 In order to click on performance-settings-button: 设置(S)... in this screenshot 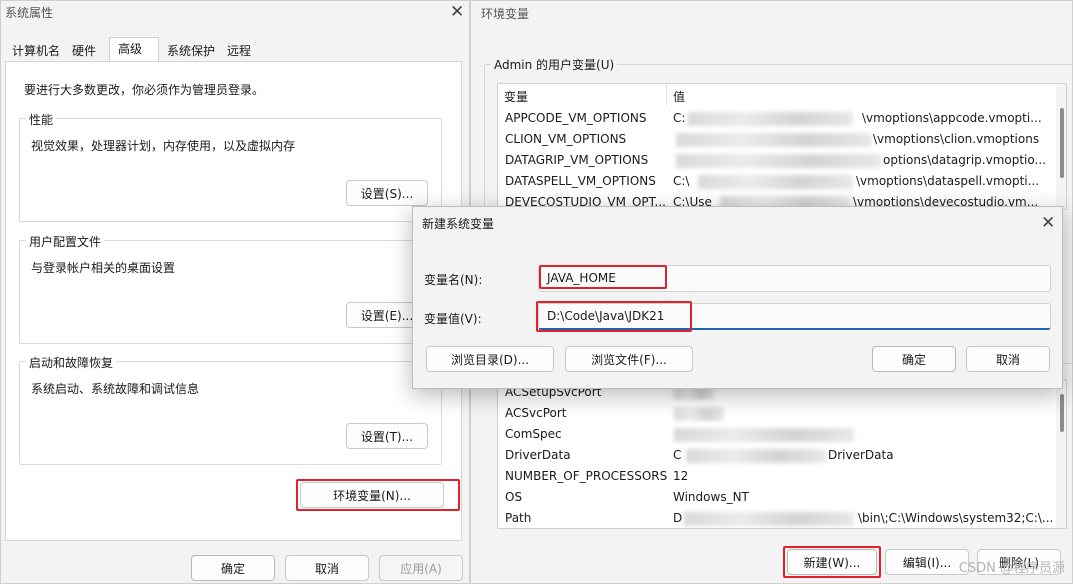, I will do `click(387, 193)`.